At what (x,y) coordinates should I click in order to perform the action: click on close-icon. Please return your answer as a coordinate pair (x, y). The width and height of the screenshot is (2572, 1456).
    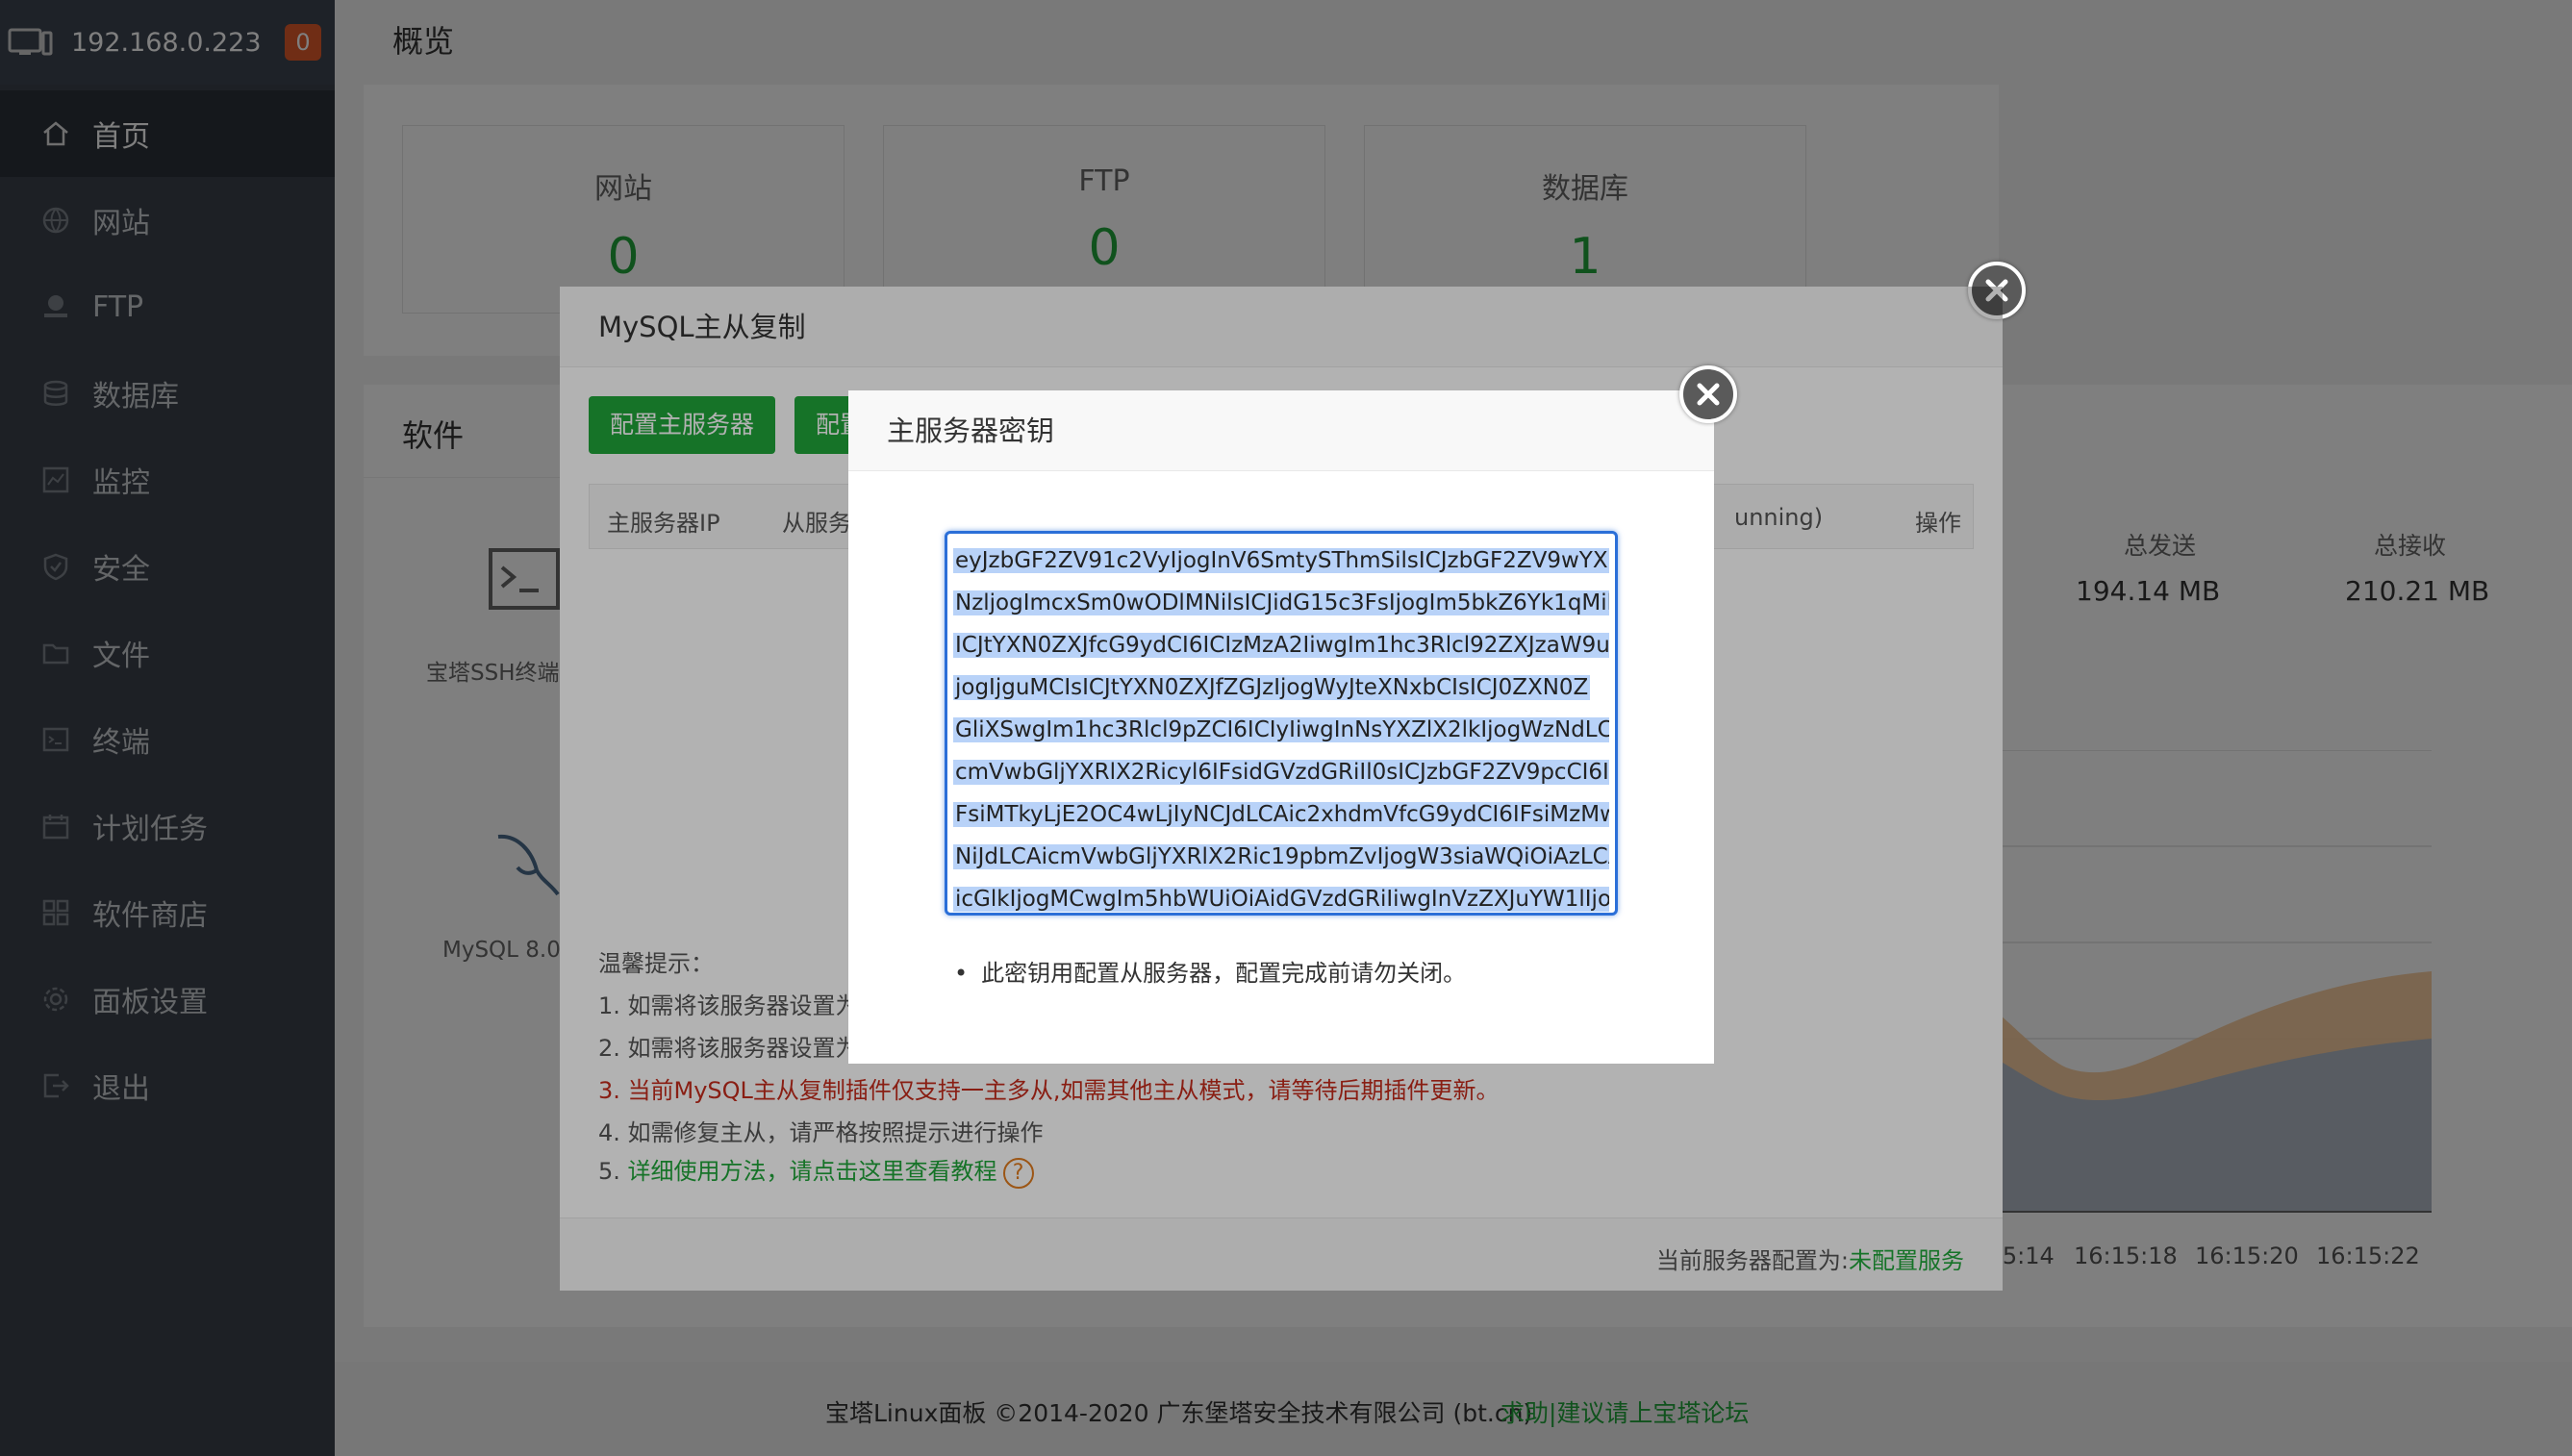
    Looking at the image, I should click on (1708, 395).